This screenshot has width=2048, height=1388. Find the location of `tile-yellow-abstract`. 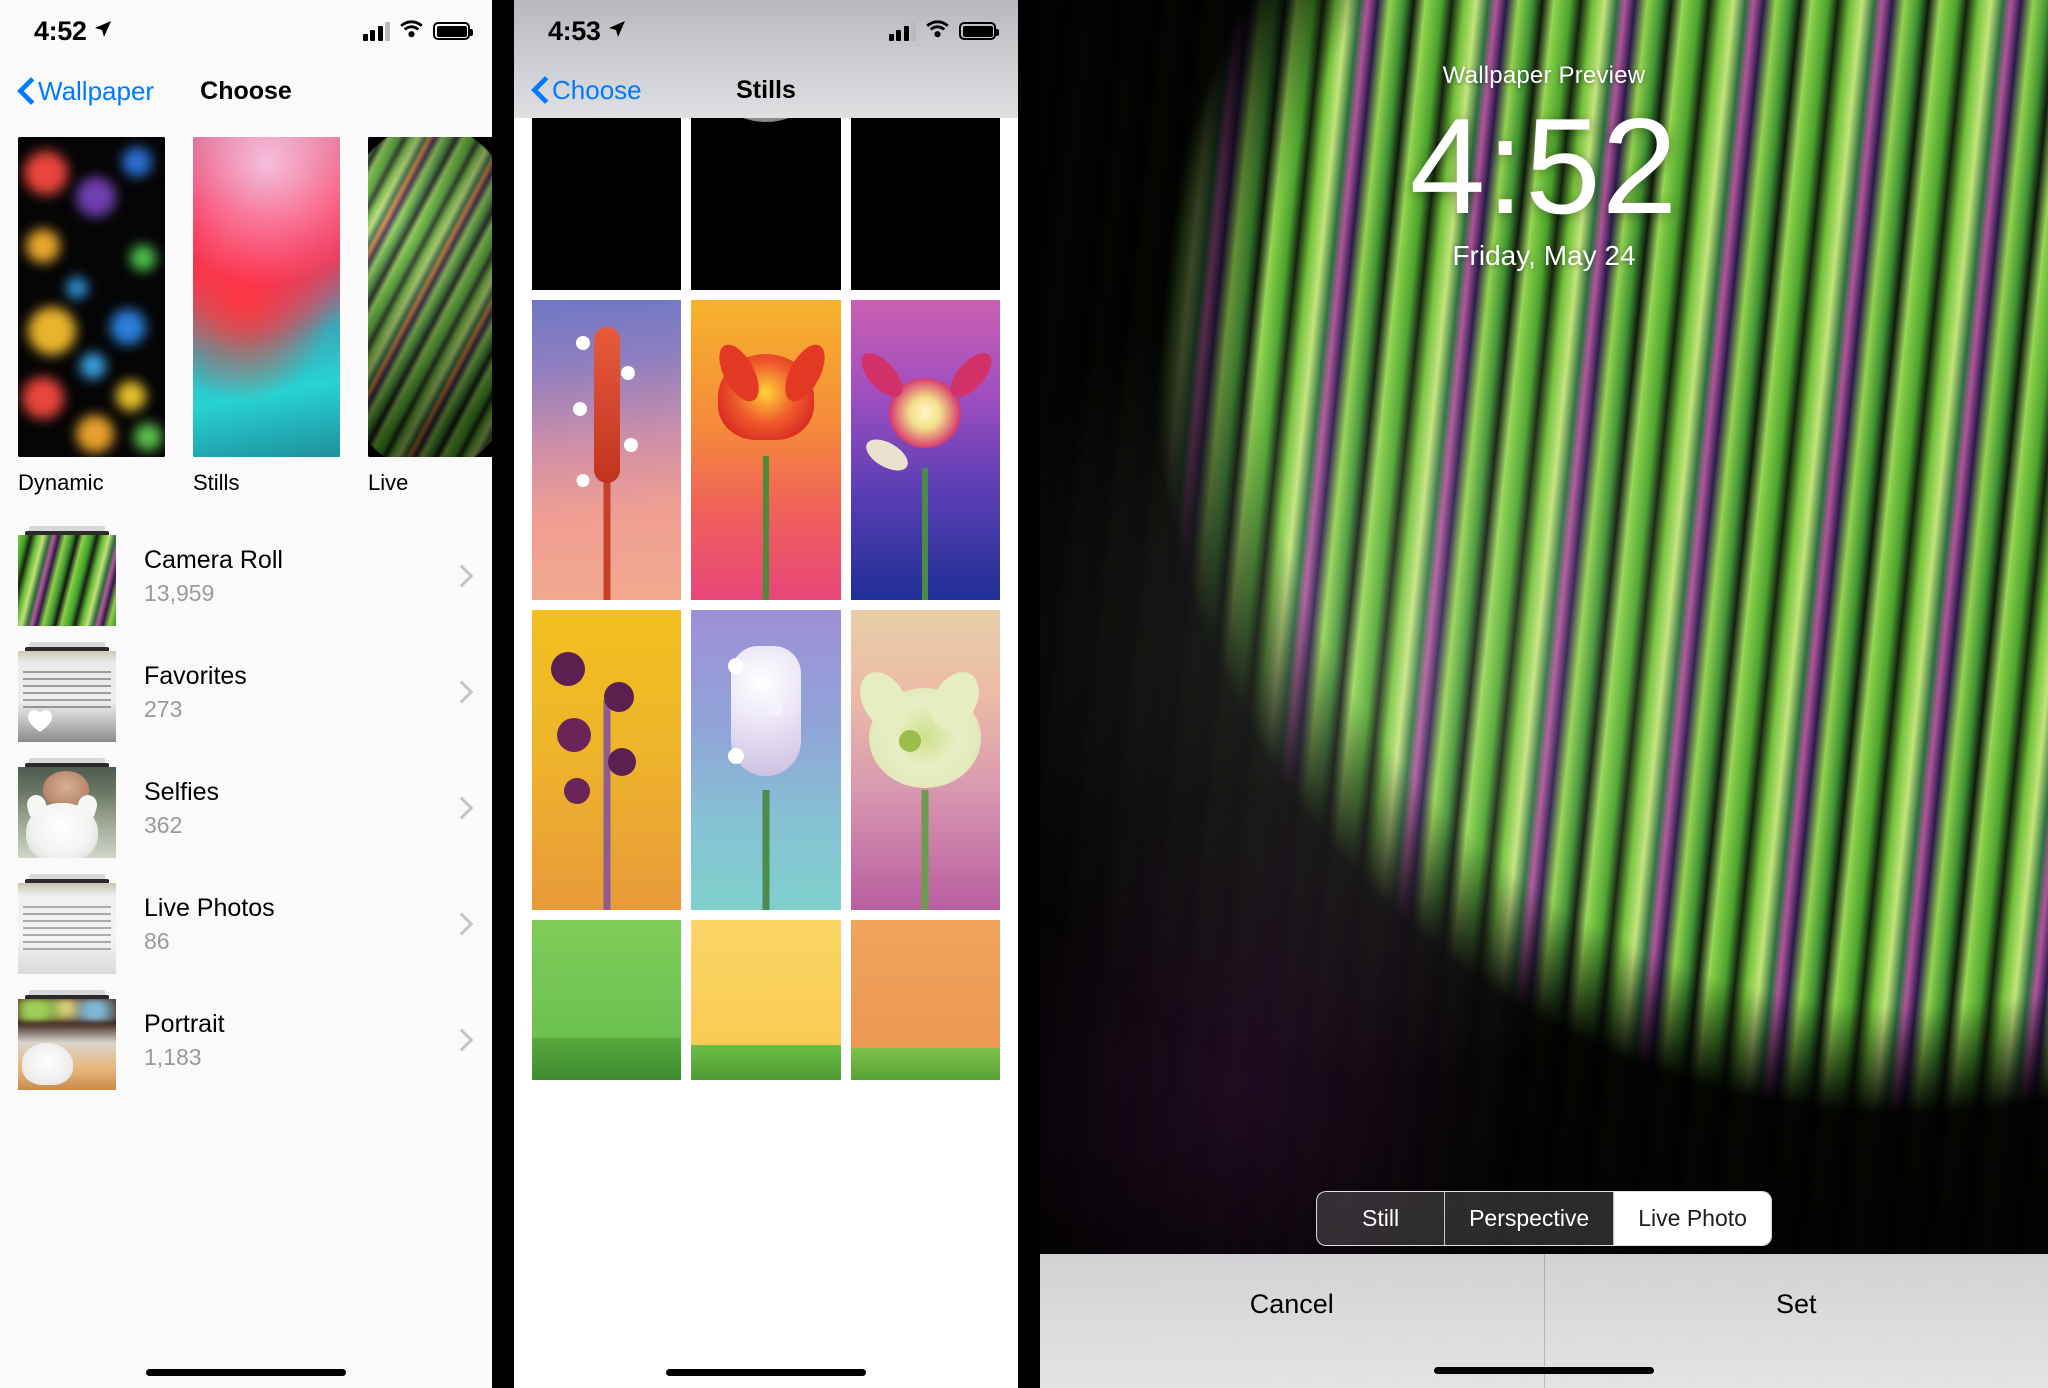

tile-yellow-abstract is located at coordinates (766, 1000).